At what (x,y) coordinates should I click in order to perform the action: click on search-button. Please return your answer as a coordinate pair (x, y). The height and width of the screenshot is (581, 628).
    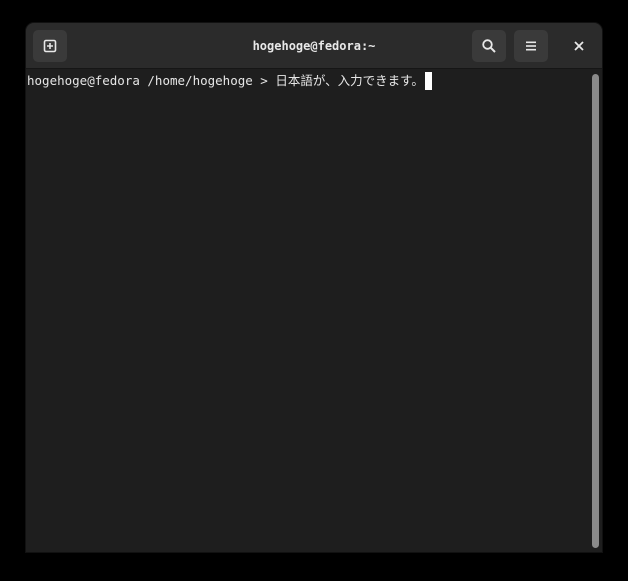
    Looking at the image, I should click on (489, 46).